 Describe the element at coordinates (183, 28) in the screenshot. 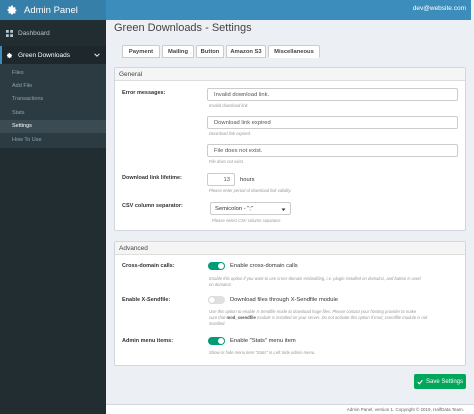

I see `page-title: Green Downloads - Settings` at that location.